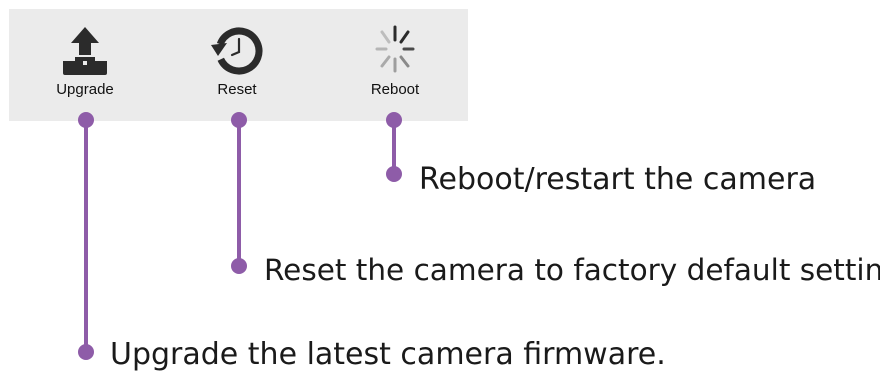  Describe the element at coordinates (388, 354) in the screenshot. I see `upgrade-description: Upgrade the latest camera firmware.` at that location.